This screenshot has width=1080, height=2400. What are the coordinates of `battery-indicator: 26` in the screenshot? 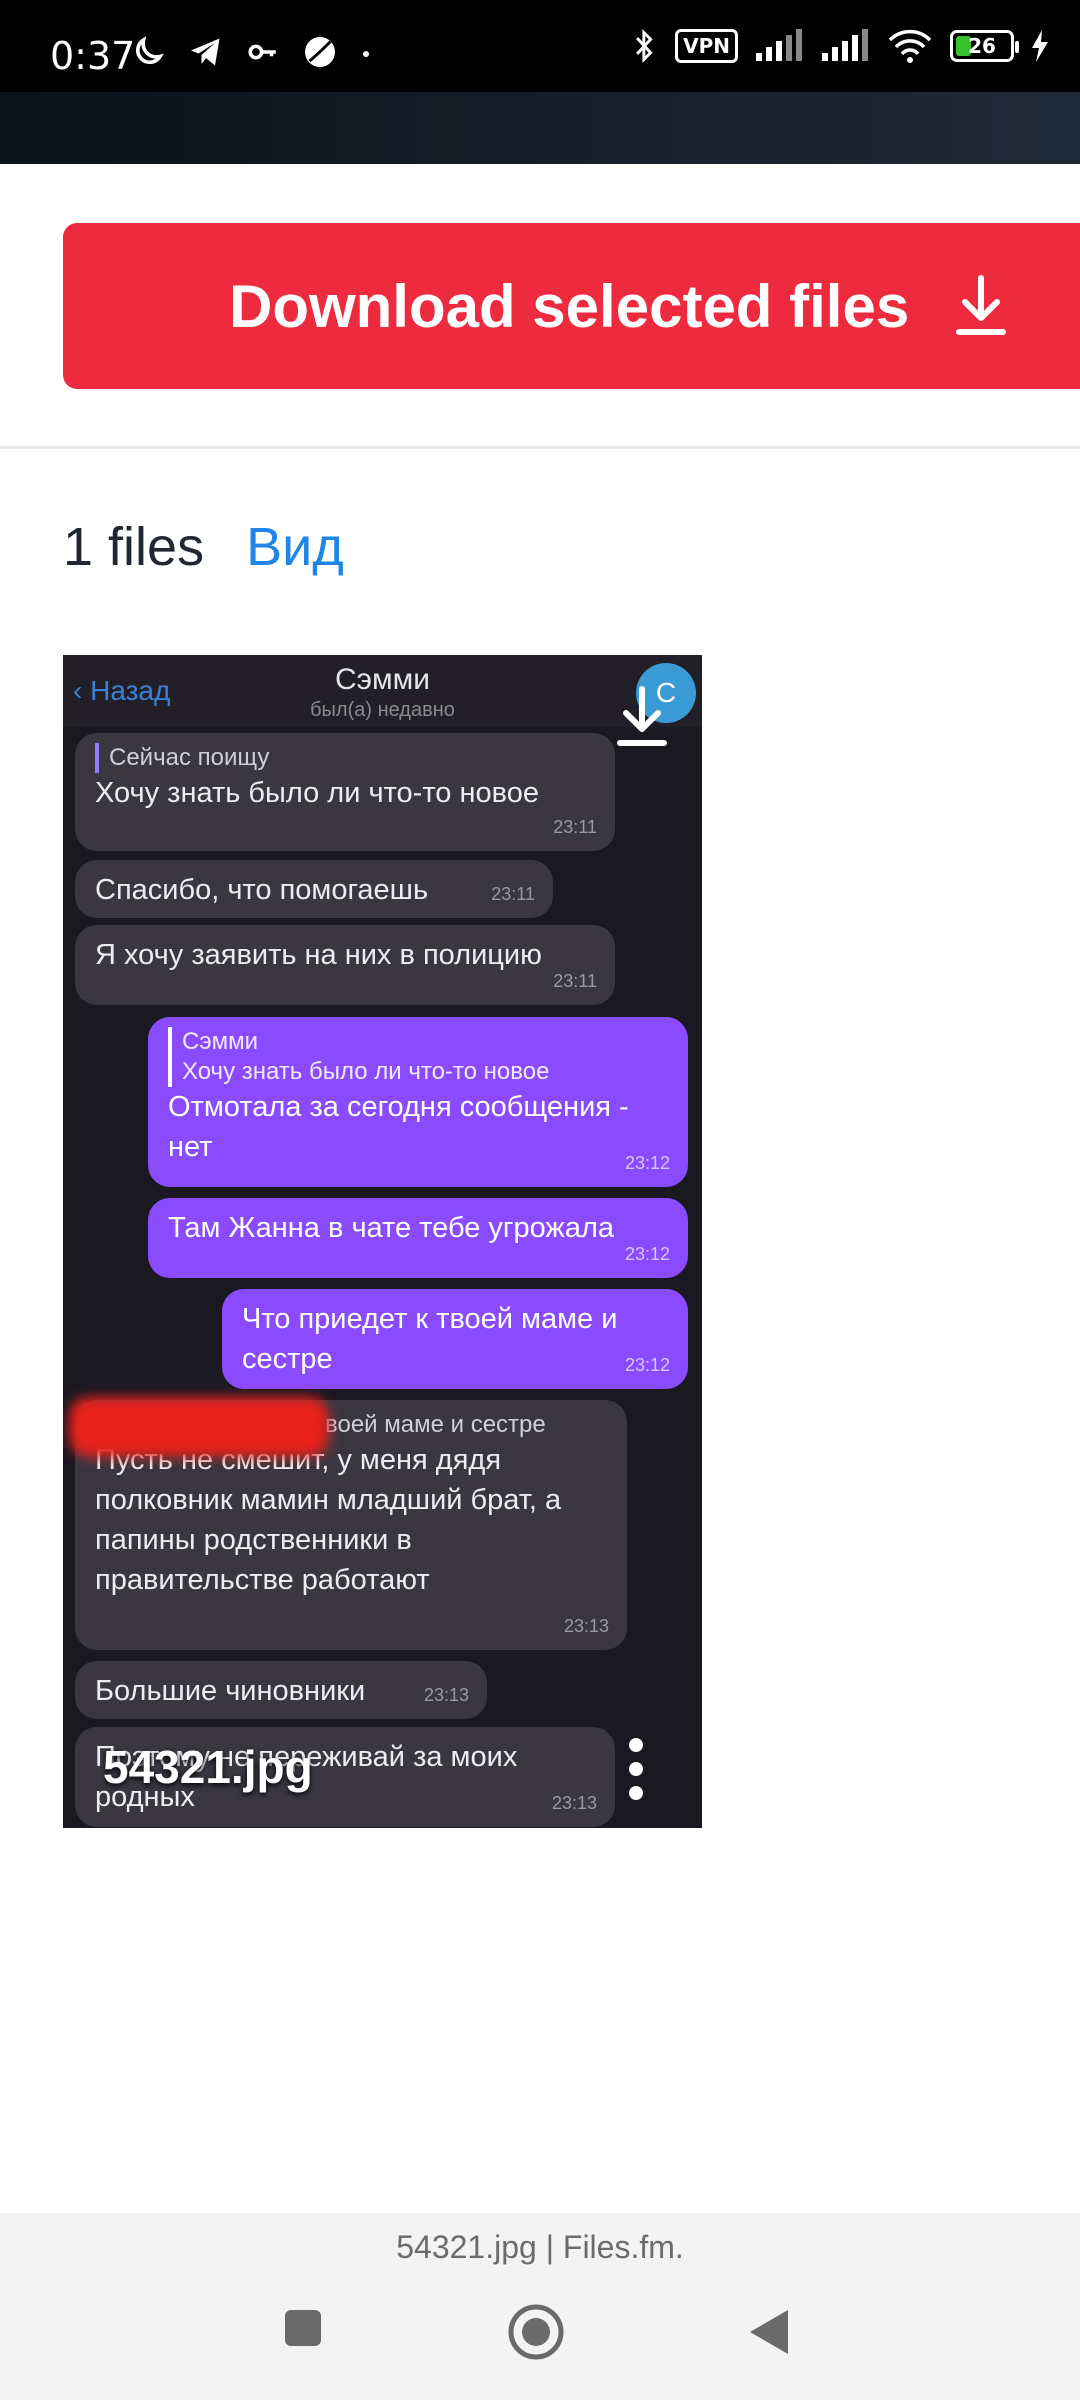 It's located at (984, 46).